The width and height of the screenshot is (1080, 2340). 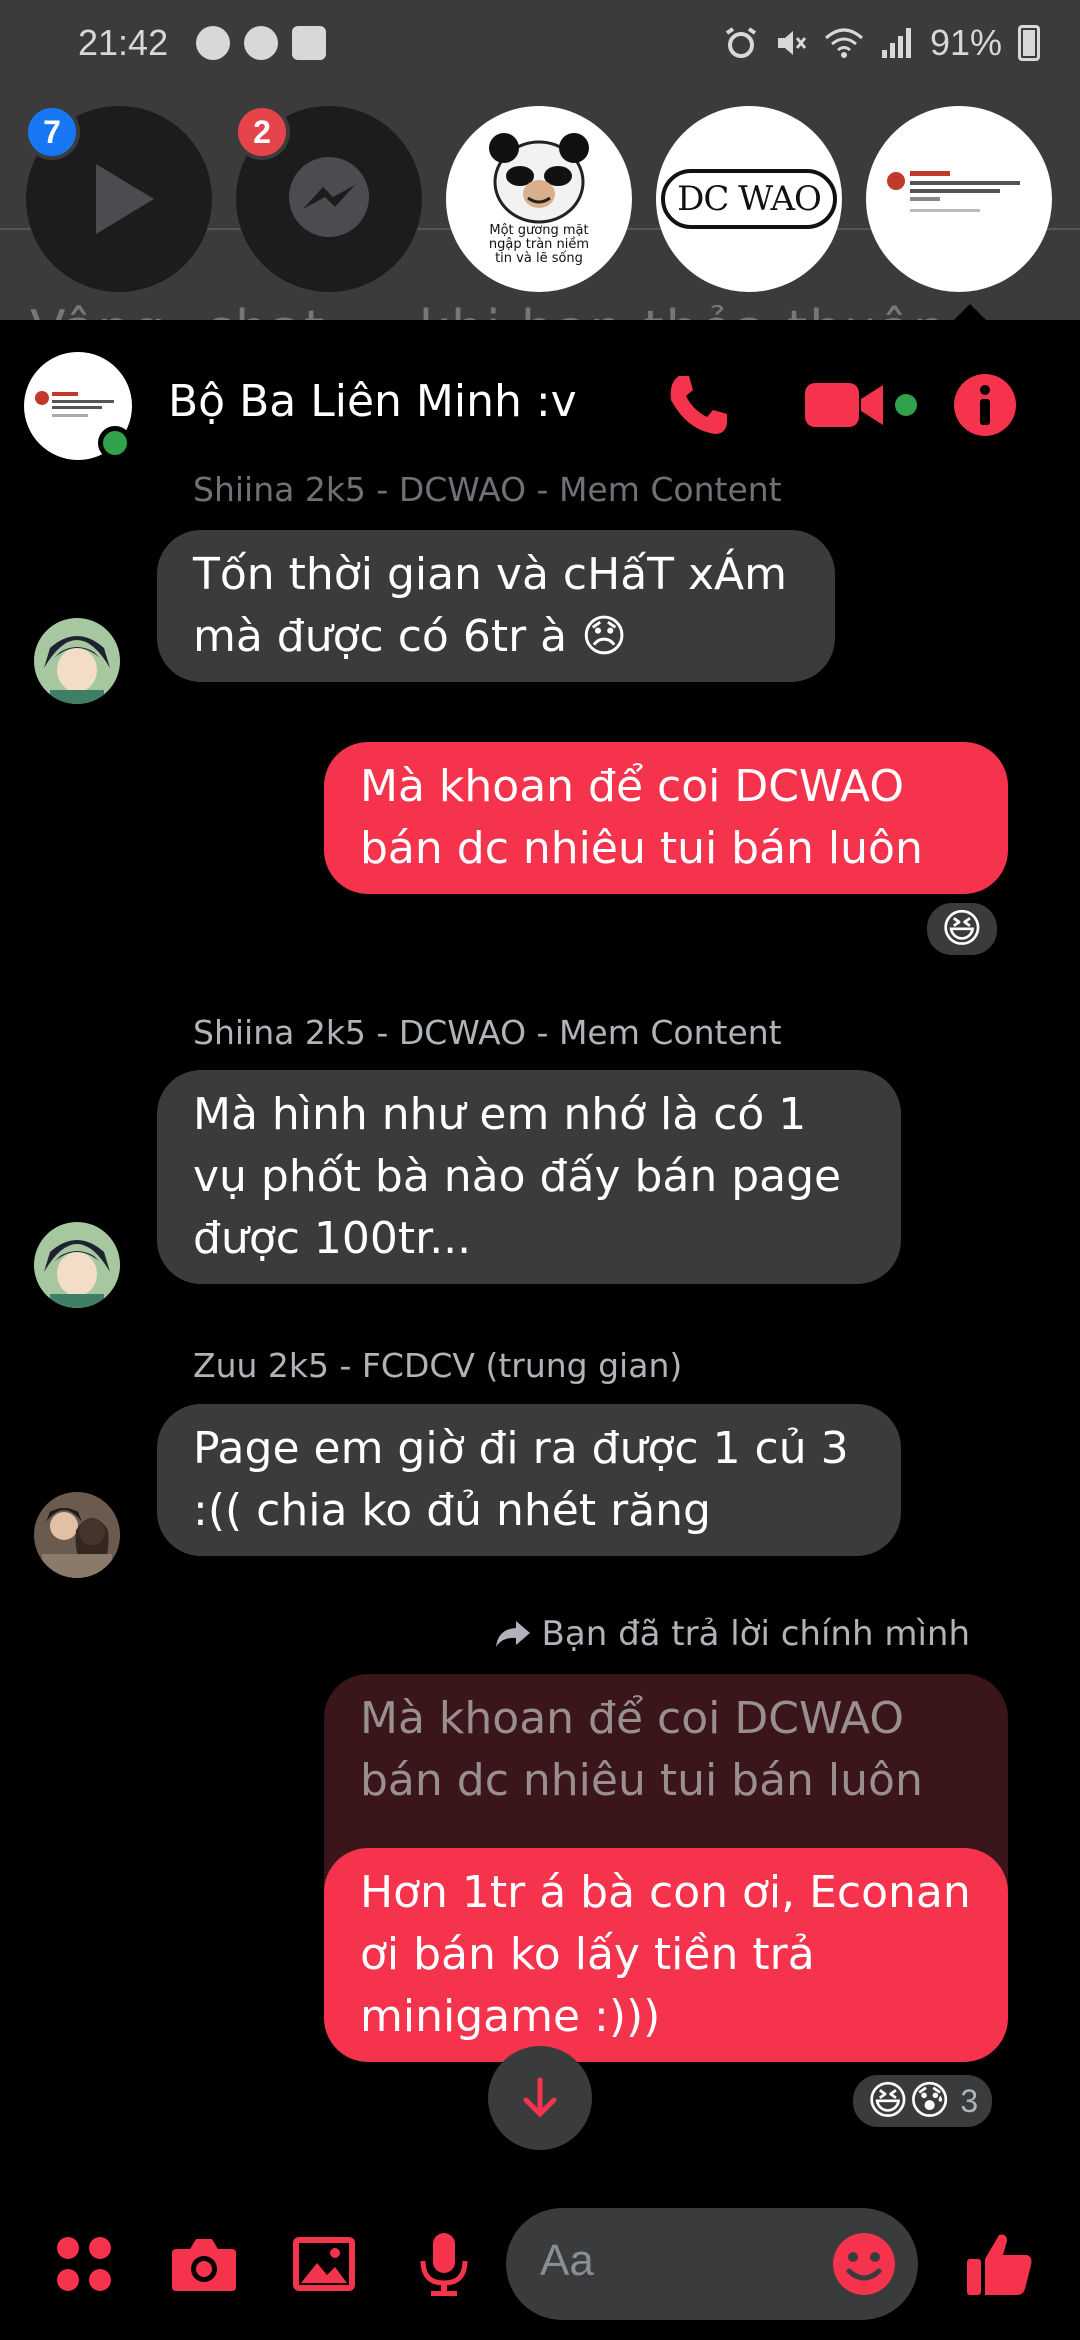 I want to click on conversation-info-button, so click(x=985, y=405).